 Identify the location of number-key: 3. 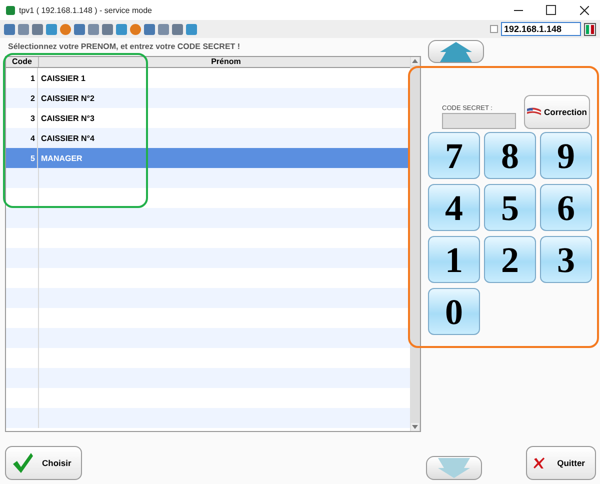
(566, 259).